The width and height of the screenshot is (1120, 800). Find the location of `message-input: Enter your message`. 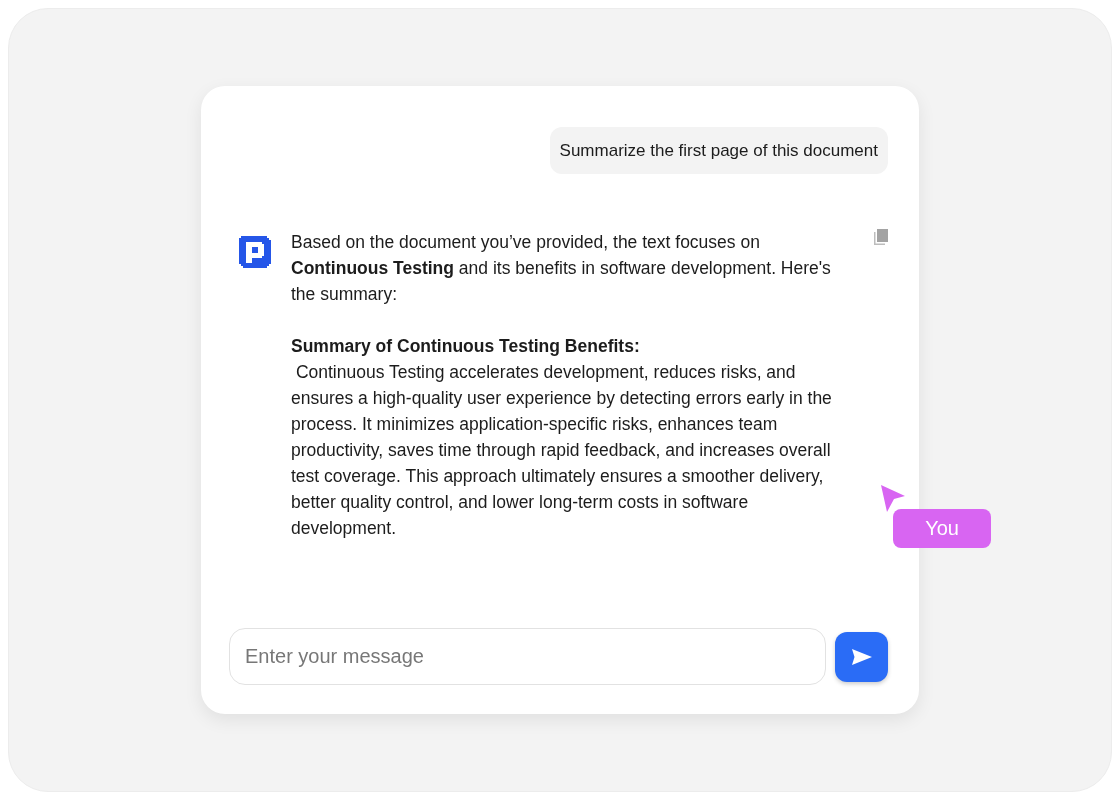

message-input: Enter your message is located at coordinates (527, 656).